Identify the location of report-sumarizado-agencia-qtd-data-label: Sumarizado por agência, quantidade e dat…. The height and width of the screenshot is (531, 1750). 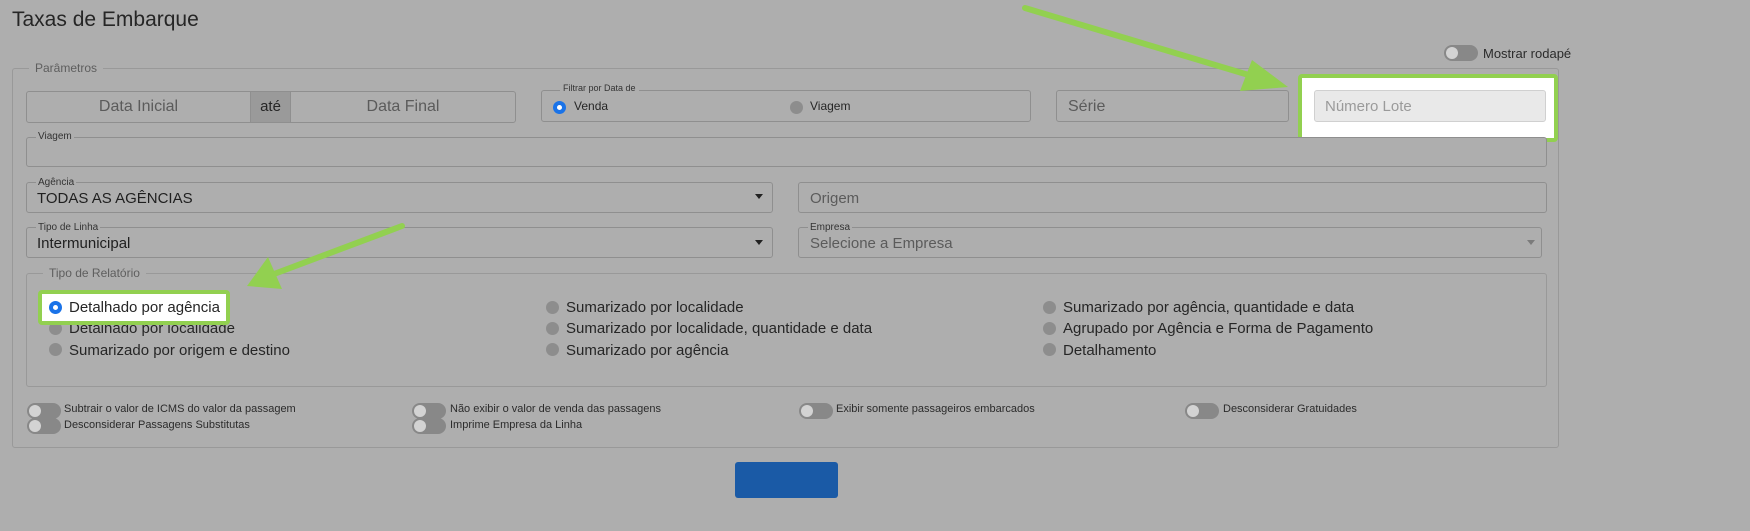
(1209, 307).